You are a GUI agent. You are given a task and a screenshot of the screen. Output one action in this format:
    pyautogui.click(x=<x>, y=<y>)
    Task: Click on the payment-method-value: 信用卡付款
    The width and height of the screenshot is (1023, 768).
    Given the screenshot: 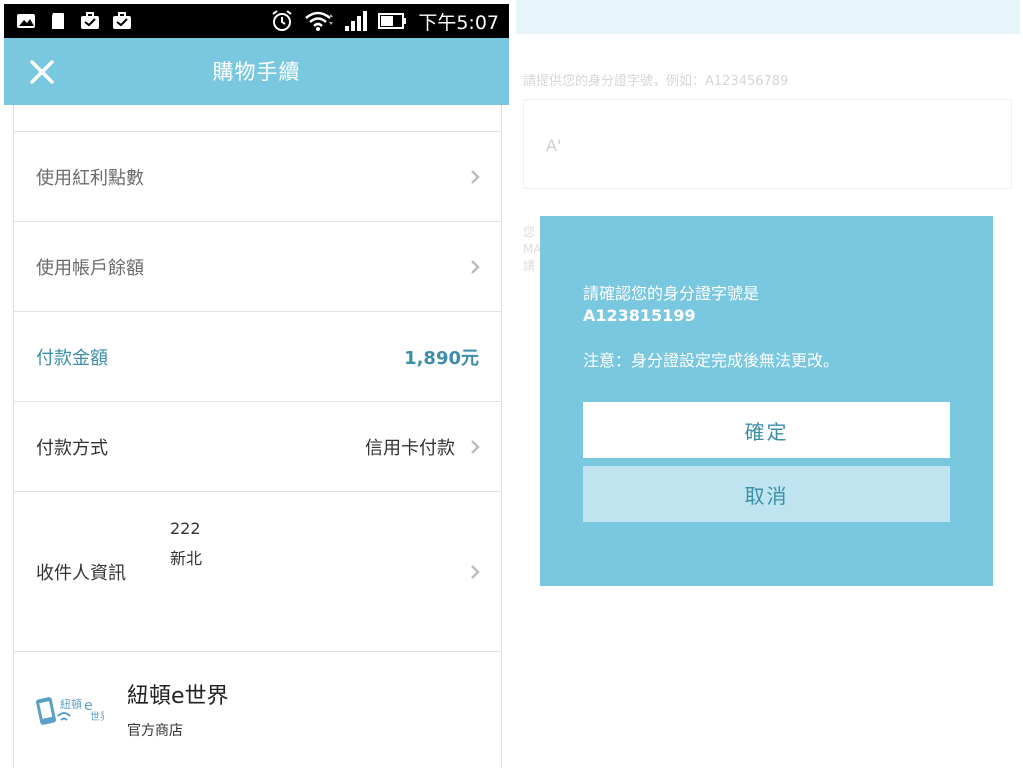 What is the action you would take?
    pyautogui.click(x=410, y=448)
    